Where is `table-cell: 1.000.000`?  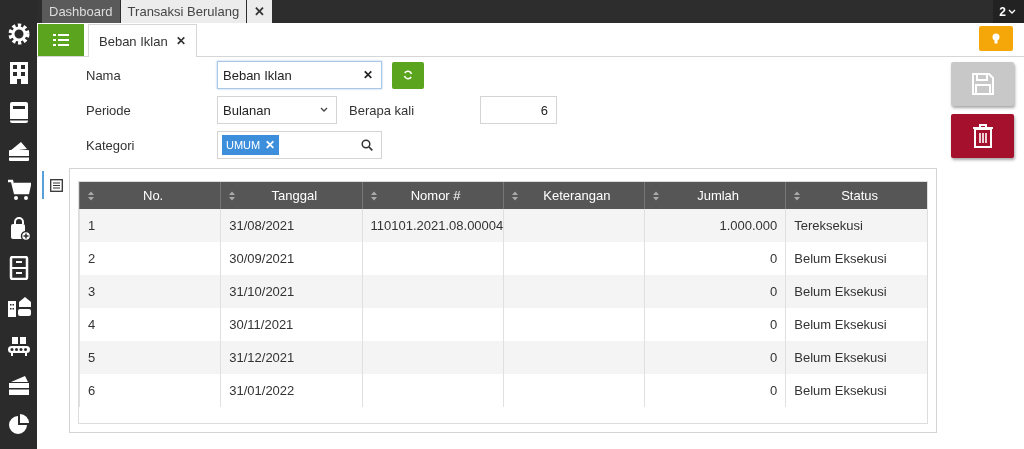
table-cell: 1.000.000 is located at coordinates (715, 225).